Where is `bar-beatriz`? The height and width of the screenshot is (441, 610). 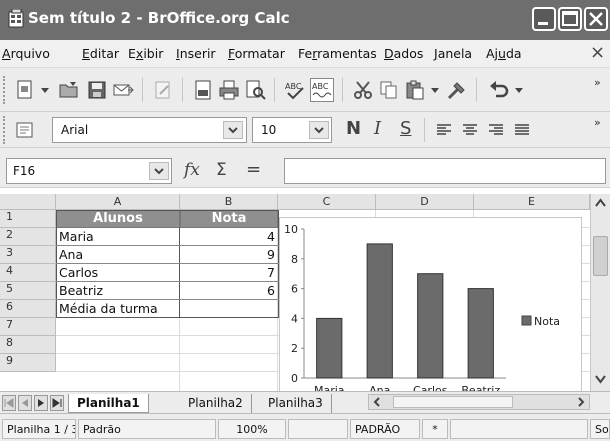 bar-beatriz is located at coordinates (480, 333).